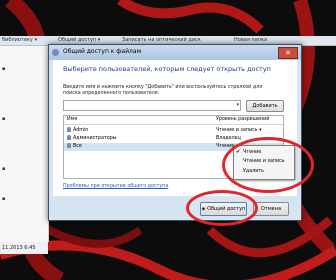 This screenshot has height=280, width=336. I want to click on dialog-title: Общий доступ к файлам, so click(102, 51).